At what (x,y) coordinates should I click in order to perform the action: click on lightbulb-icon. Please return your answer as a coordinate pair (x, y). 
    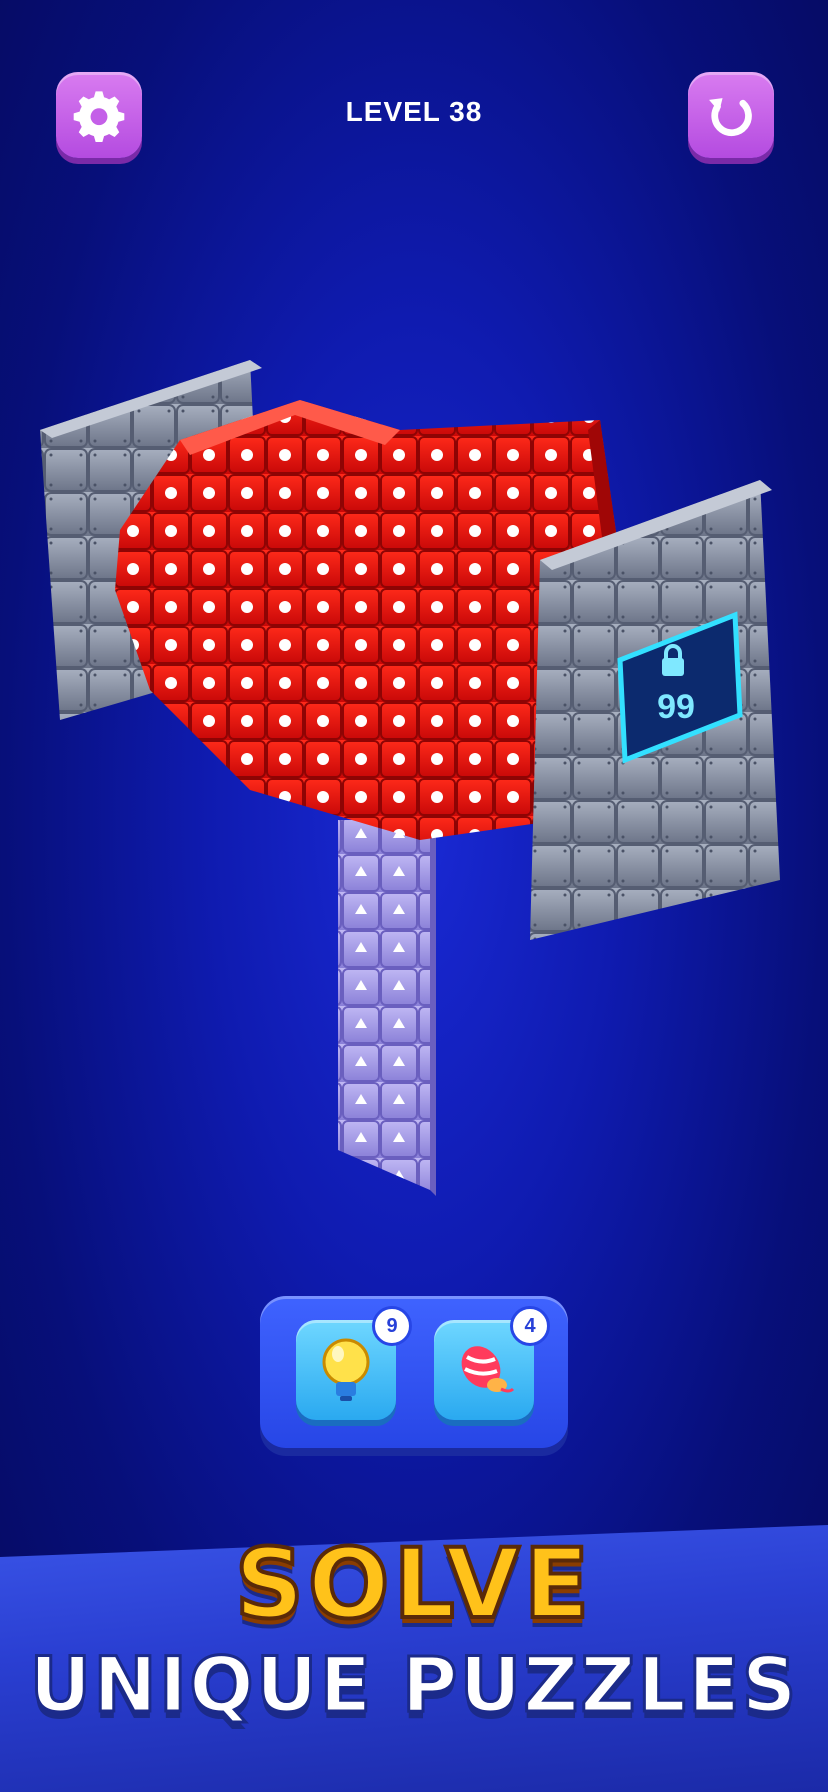
    Looking at the image, I should click on (346, 1369).